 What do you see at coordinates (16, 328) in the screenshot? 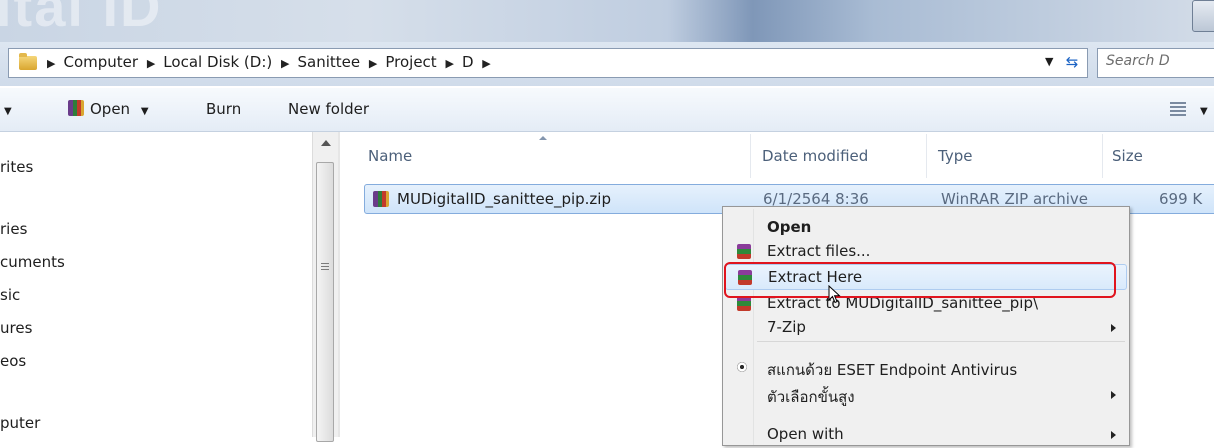
I see `nav-item-pictures: ures` at bounding box center [16, 328].